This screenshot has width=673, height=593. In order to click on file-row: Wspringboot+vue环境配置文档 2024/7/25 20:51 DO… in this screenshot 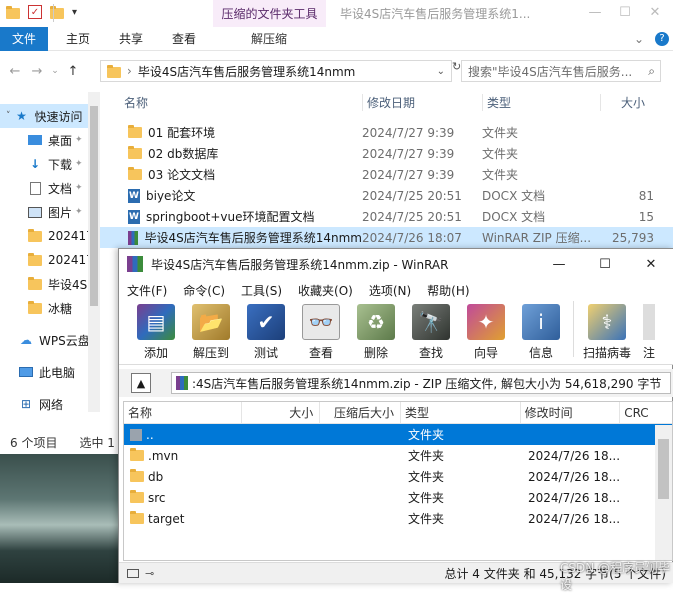, I will do `click(386, 216)`.